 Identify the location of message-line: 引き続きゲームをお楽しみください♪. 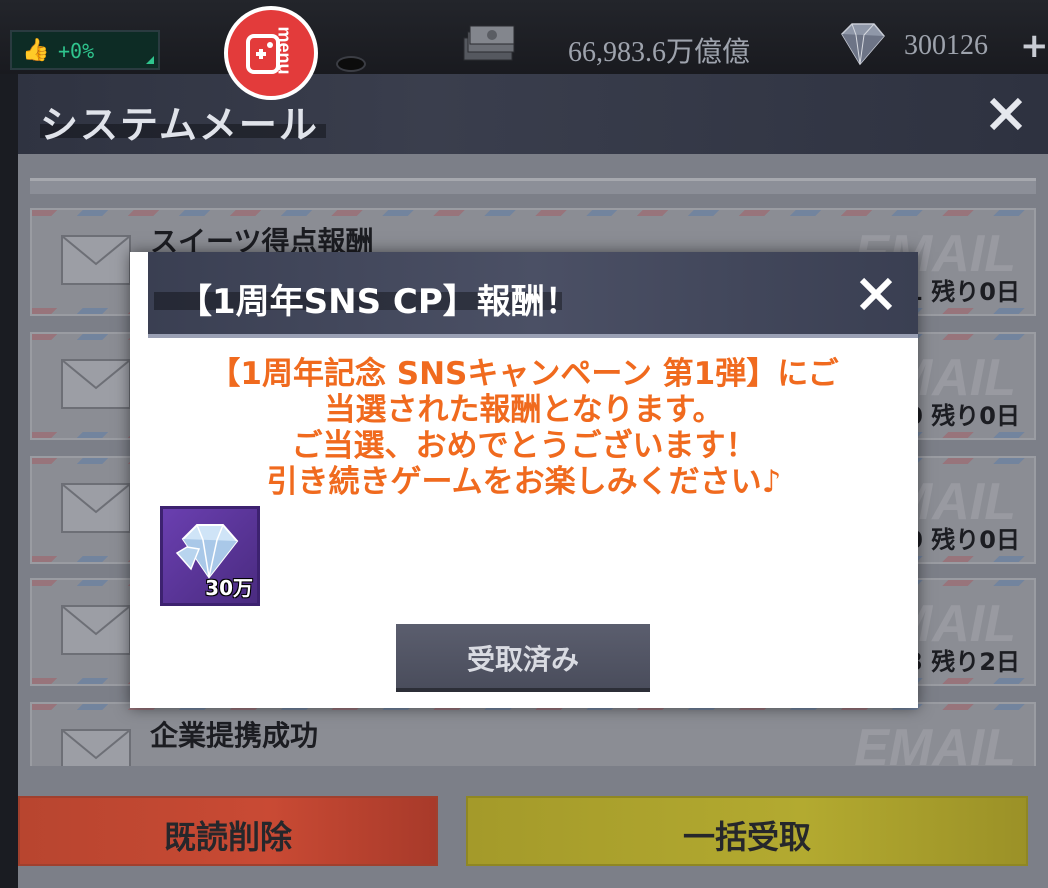
(524, 482).